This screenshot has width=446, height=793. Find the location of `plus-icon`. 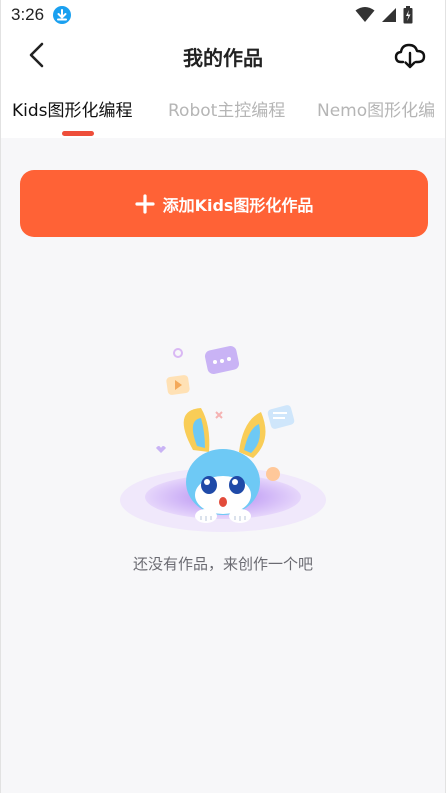

plus-icon is located at coordinates (144, 203).